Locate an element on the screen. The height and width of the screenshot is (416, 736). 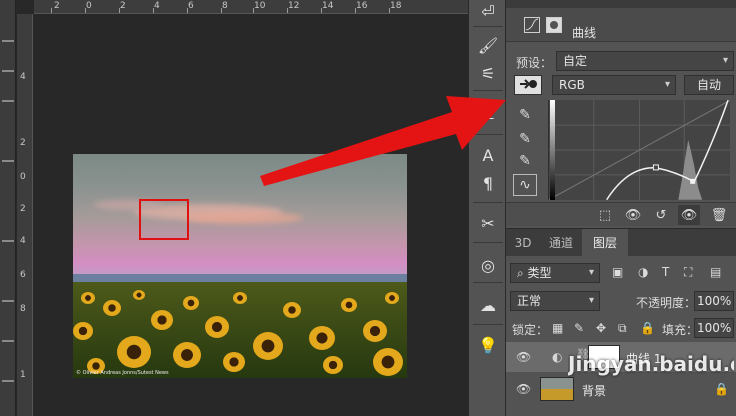
channel-value: RGB is located at coordinates (572, 85).